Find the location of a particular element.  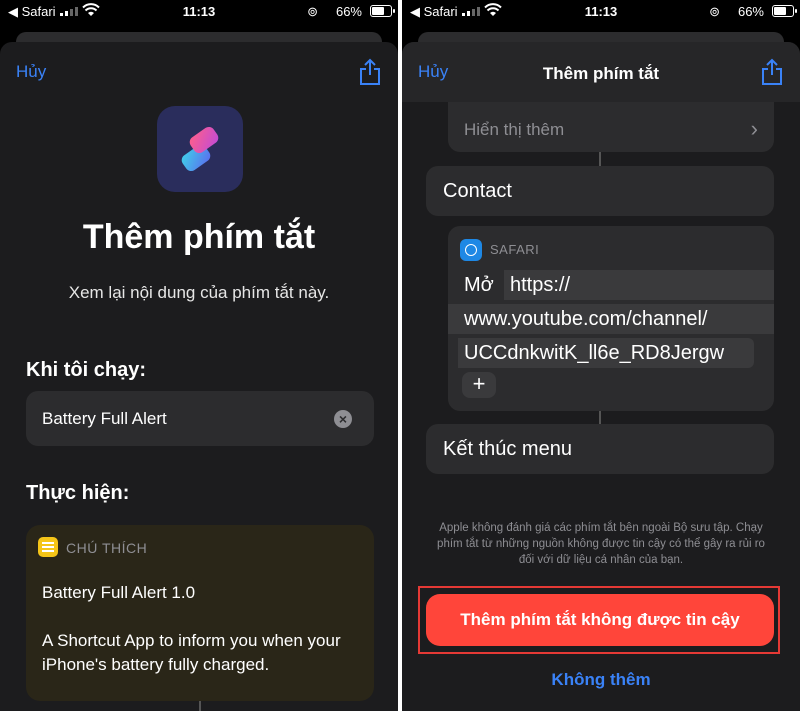

note-icon is located at coordinates (48, 547).